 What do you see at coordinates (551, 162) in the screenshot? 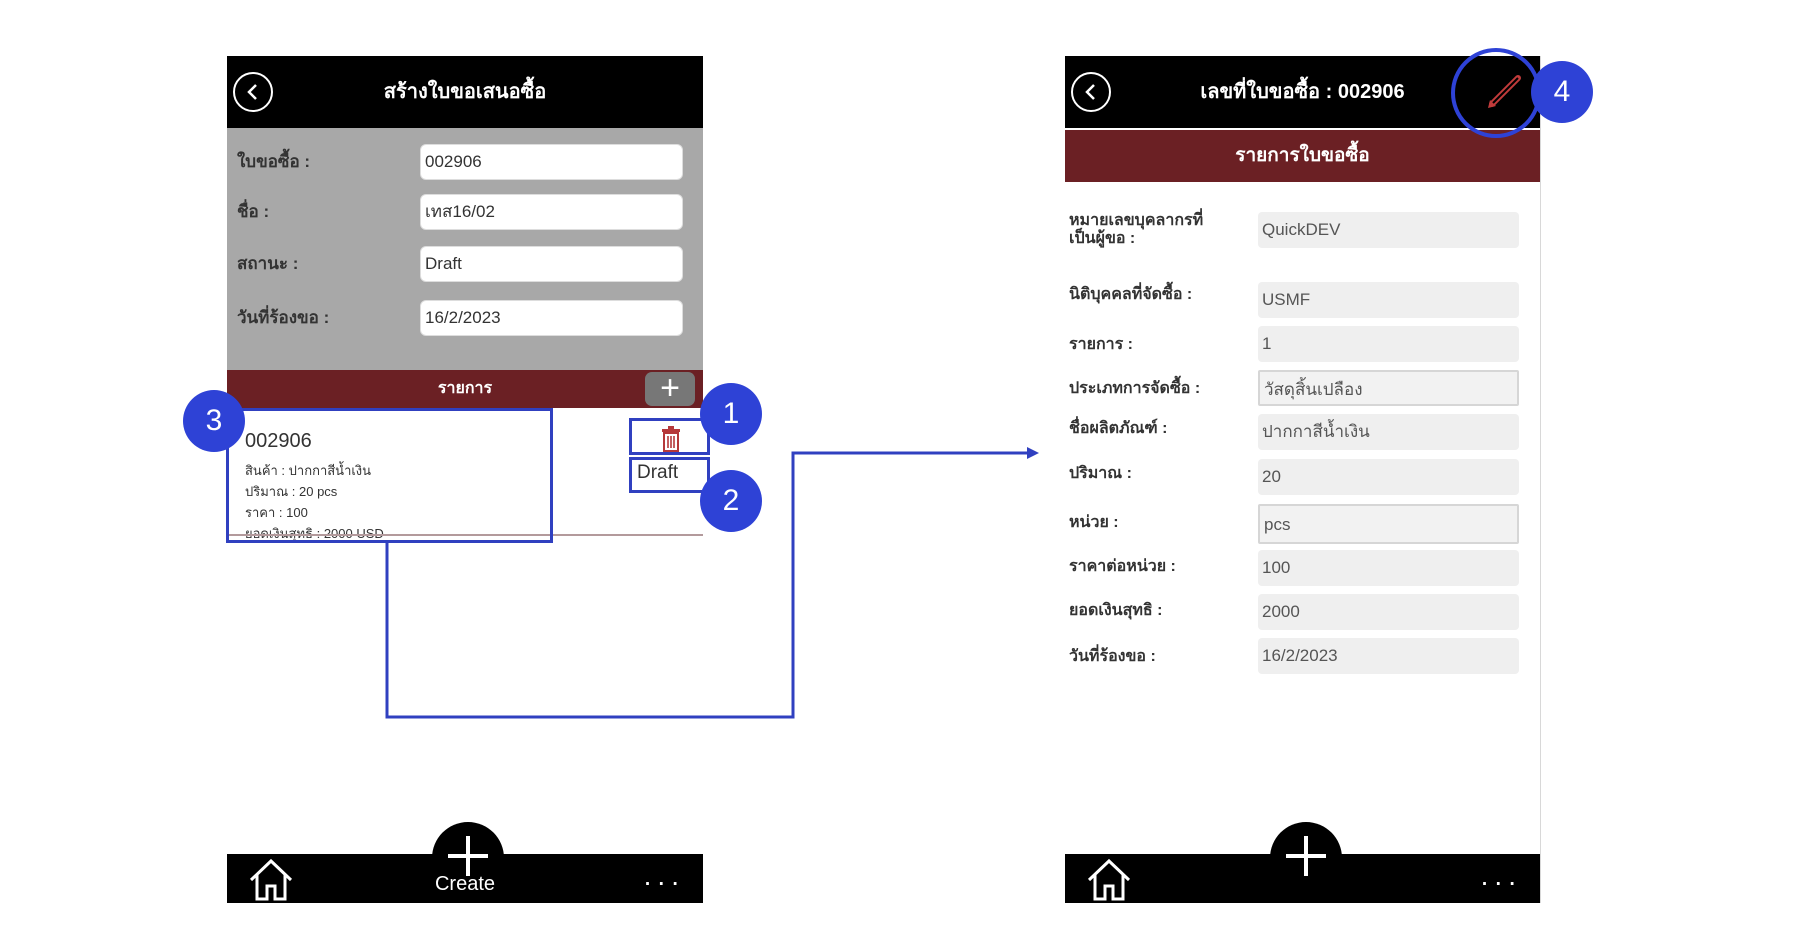
I see `requisition-input: 002906` at bounding box center [551, 162].